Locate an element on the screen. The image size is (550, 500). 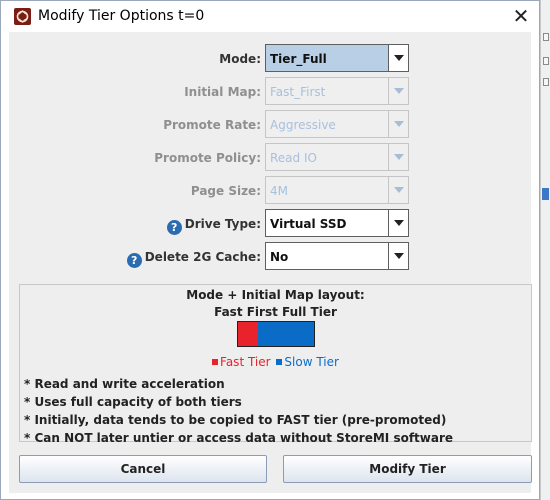
note-item: * Uses full capacity of both tiers is located at coordinates (133, 402).